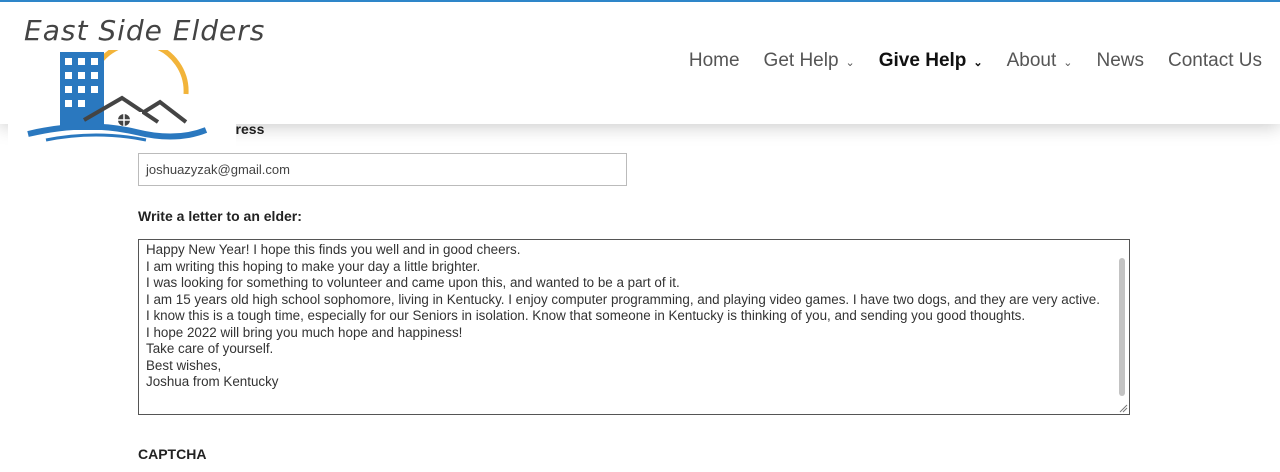  I want to click on nav-item-news: News, so click(1121, 61).